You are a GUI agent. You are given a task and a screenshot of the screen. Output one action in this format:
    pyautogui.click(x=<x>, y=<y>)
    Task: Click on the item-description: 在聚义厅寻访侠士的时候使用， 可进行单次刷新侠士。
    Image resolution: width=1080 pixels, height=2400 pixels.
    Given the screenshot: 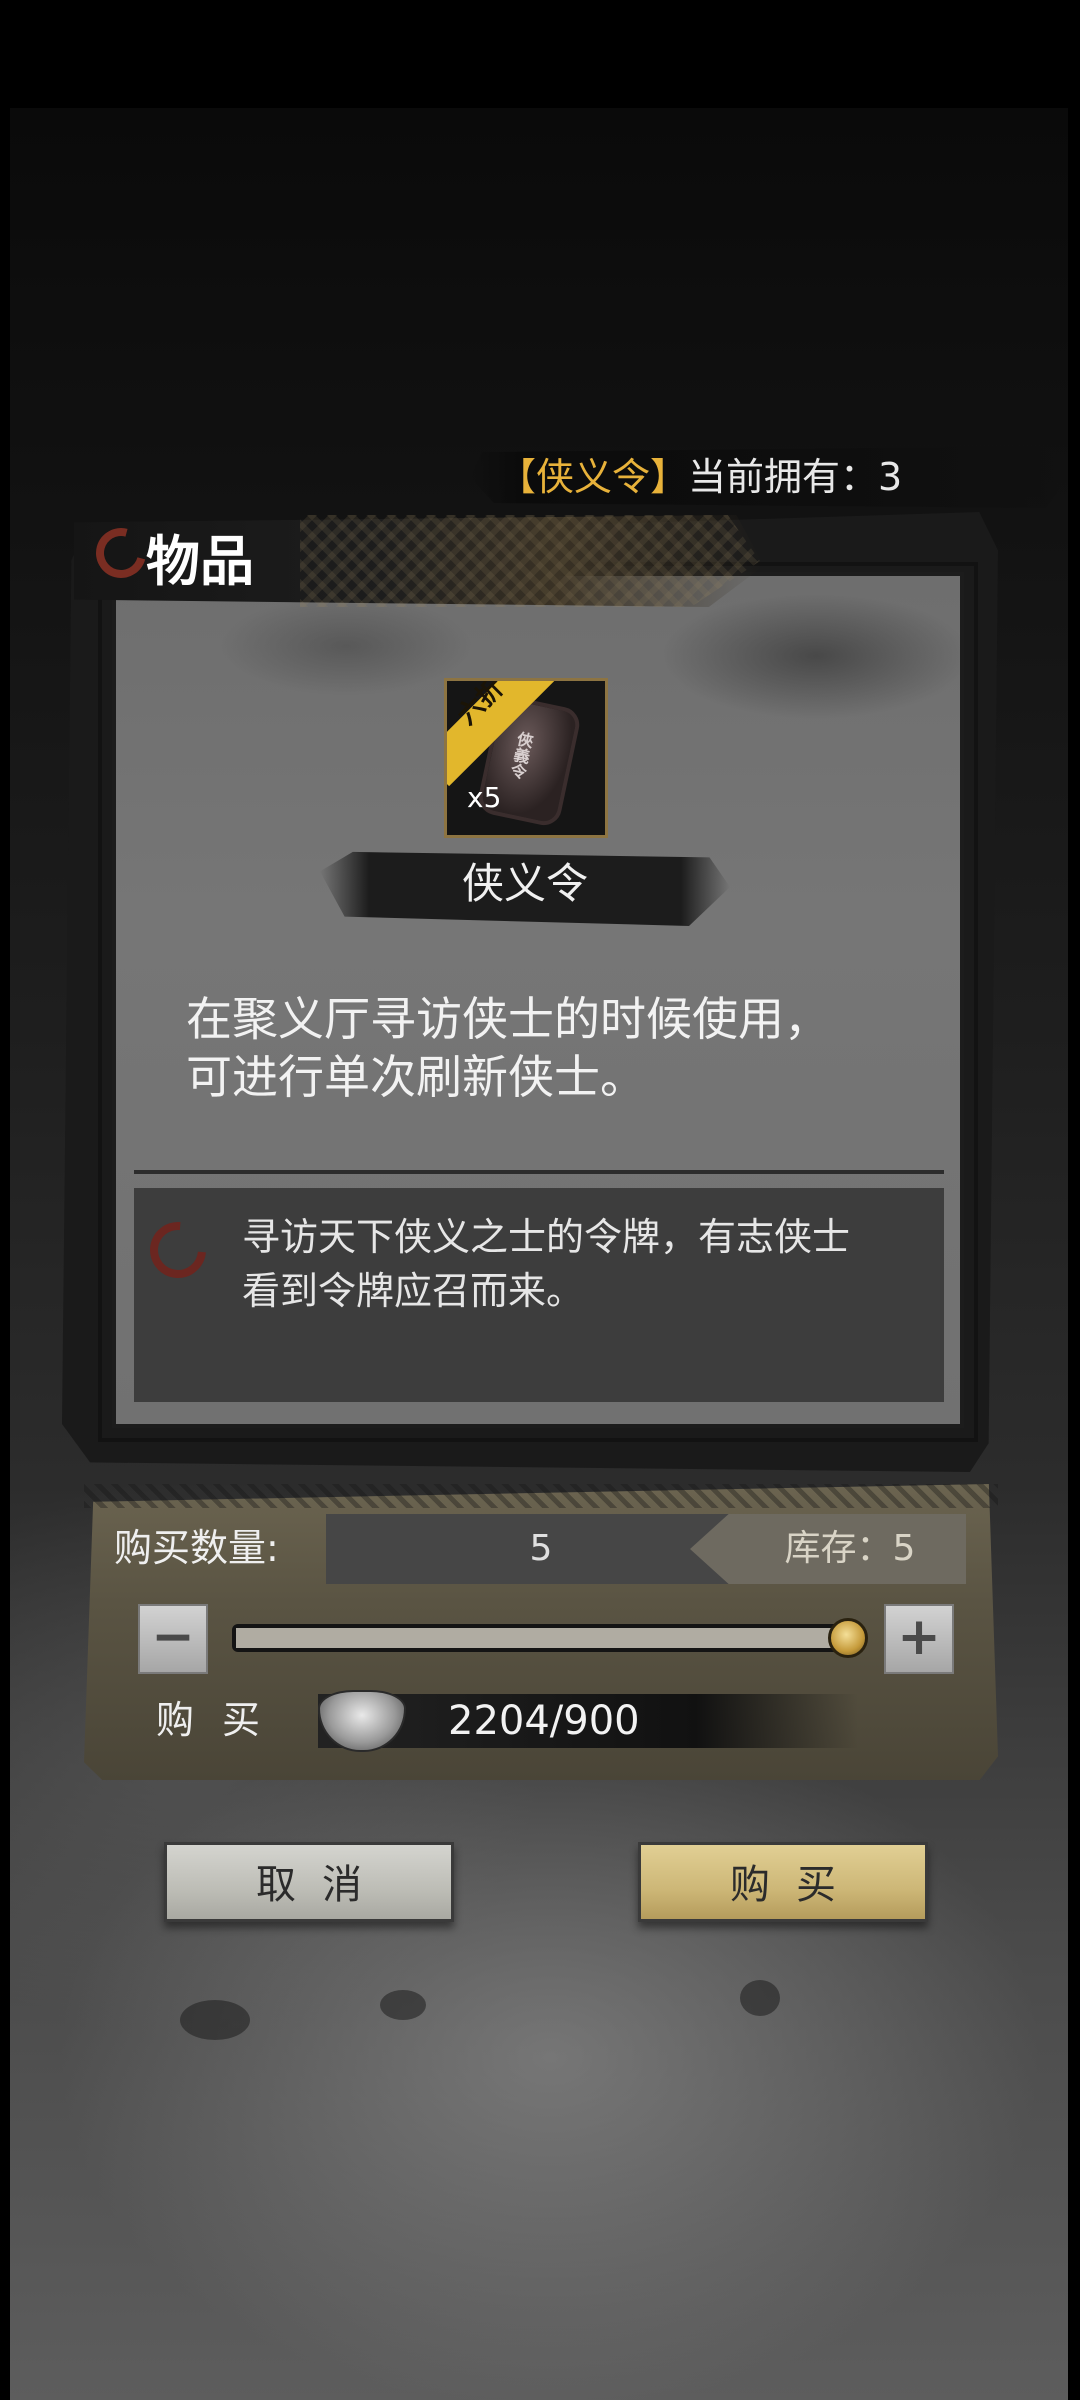 What is the action you would take?
    pyautogui.click(x=546, y=1048)
    